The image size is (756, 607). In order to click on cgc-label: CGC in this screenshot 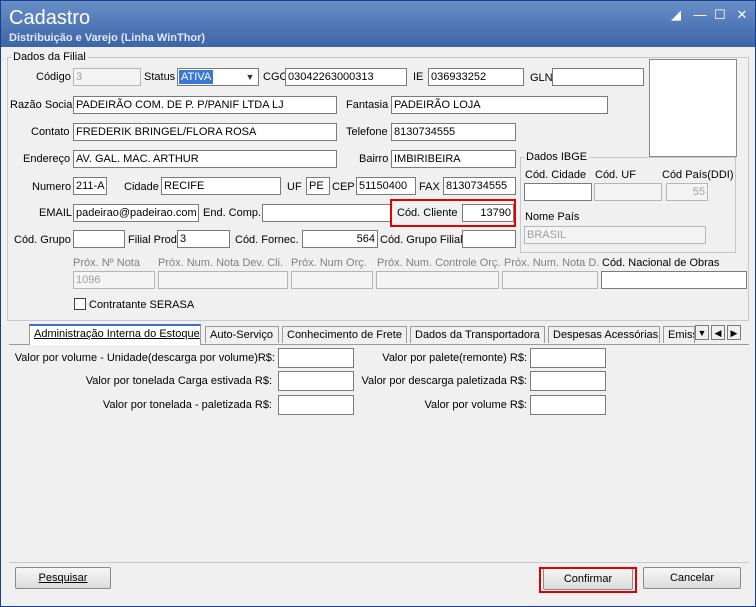, I will do `click(275, 77)`.